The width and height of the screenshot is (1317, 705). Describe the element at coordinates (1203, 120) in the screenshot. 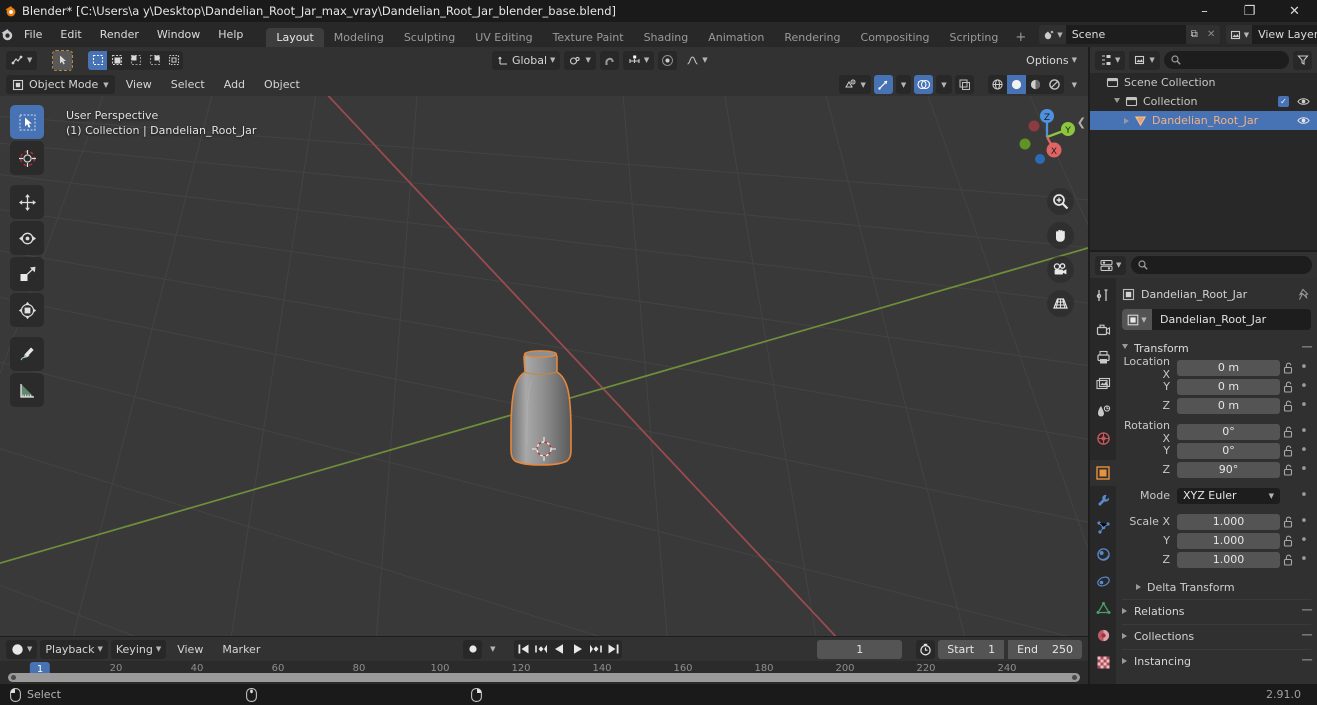

I see `outliner-row-dandelian-root-jar: Dandelian_Root_Jar` at that location.